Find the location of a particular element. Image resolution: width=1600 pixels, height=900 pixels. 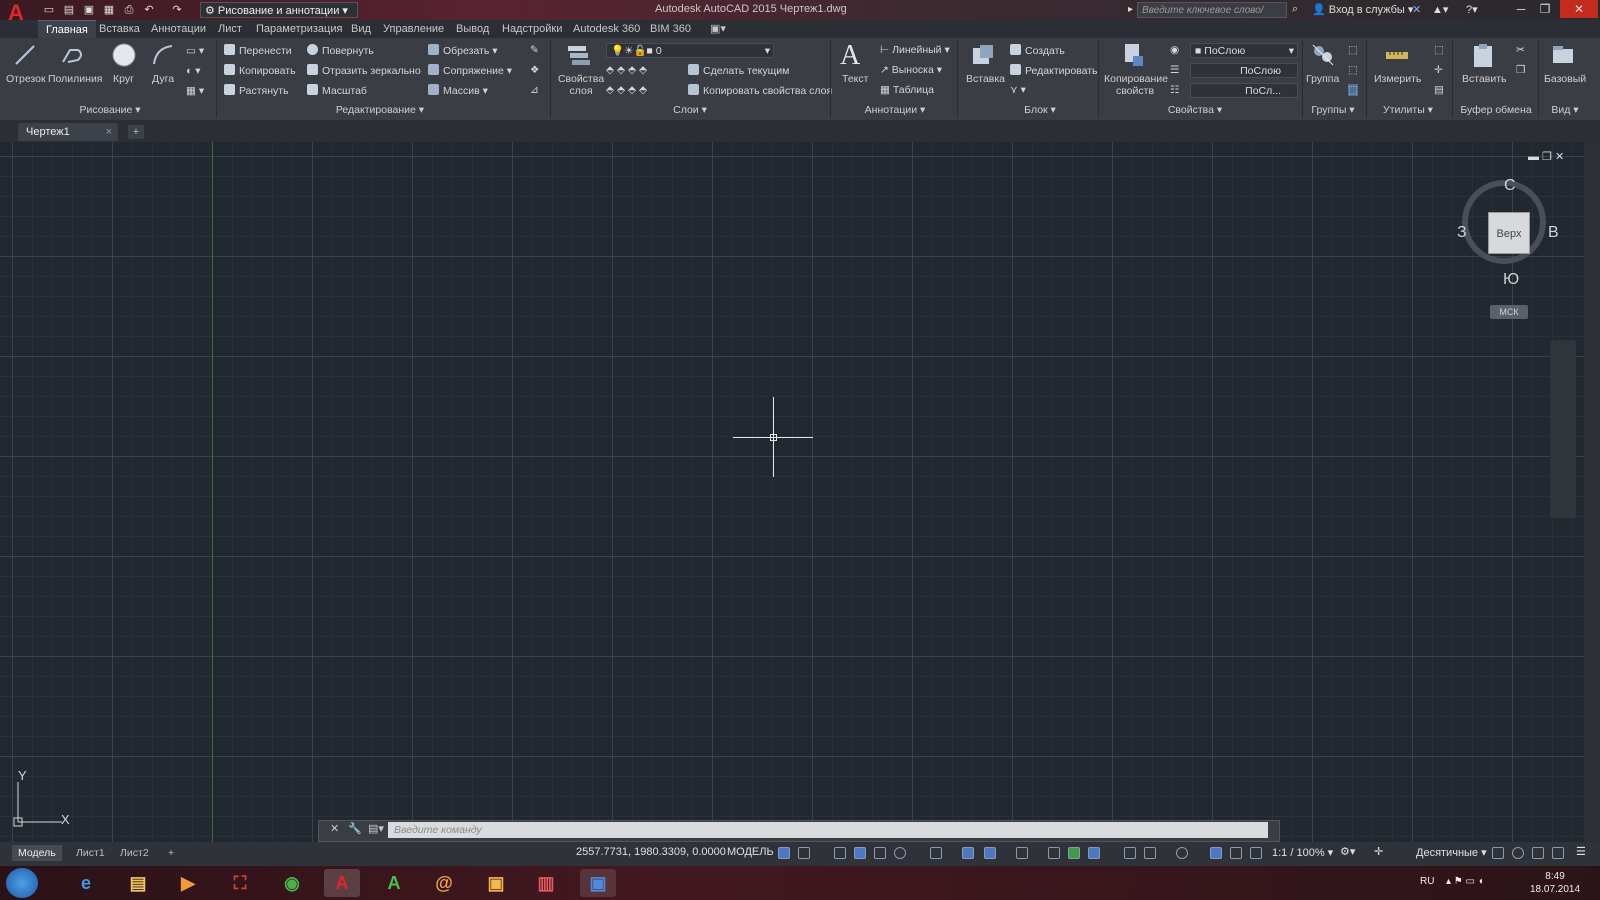

close-tab-icon: × is located at coordinates (109, 132).